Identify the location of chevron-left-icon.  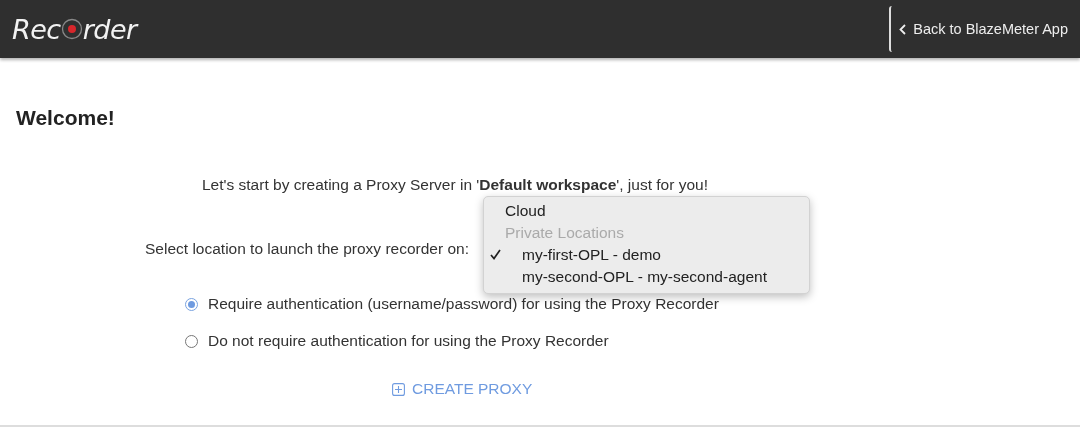
(903, 29).